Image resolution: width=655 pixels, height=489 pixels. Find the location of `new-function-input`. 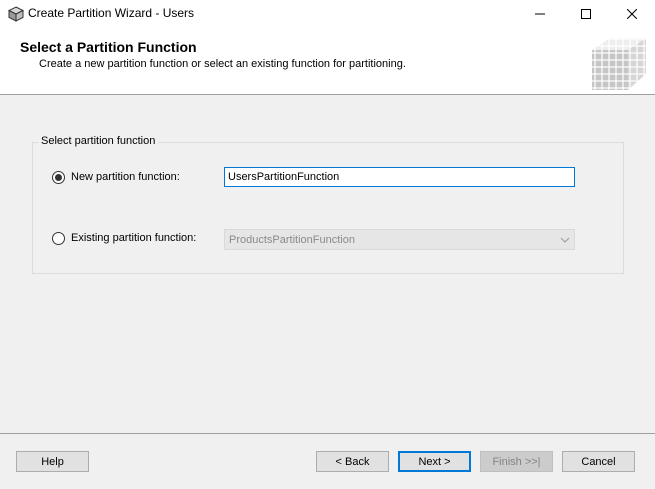

new-function-input is located at coordinates (399, 177).